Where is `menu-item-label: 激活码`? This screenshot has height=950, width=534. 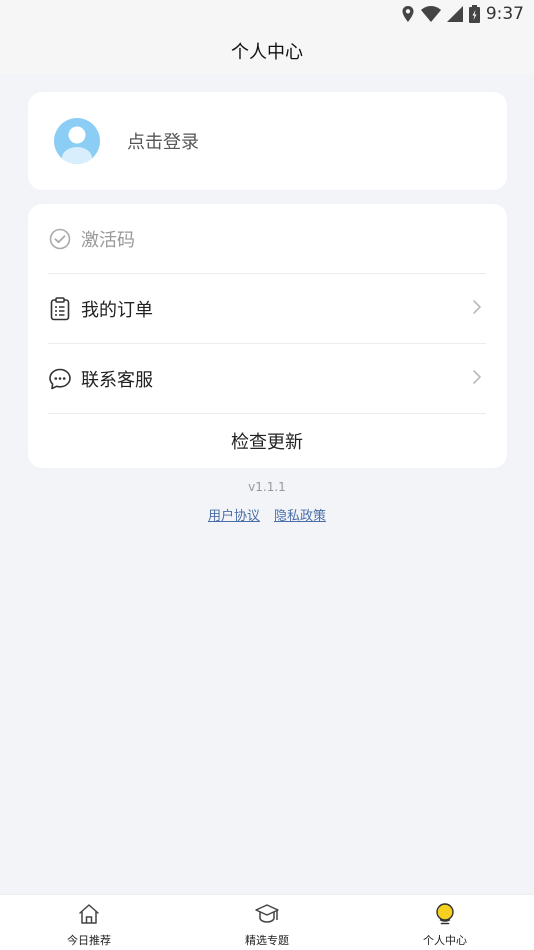 menu-item-label: 激活码 is located at coordinates (108, 240).